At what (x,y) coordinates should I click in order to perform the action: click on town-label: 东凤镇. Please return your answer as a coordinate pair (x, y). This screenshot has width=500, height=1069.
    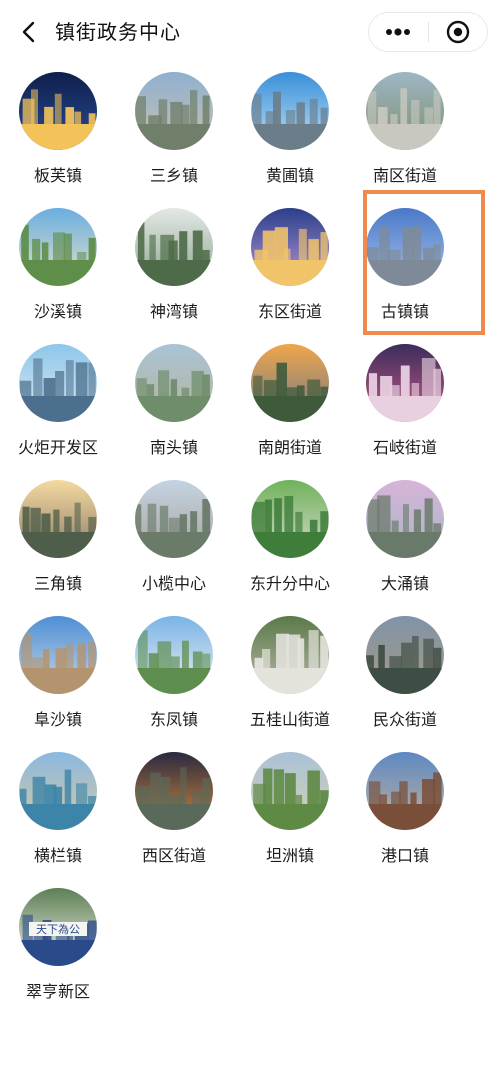
    Looking at the image, I should click on (173, 719).